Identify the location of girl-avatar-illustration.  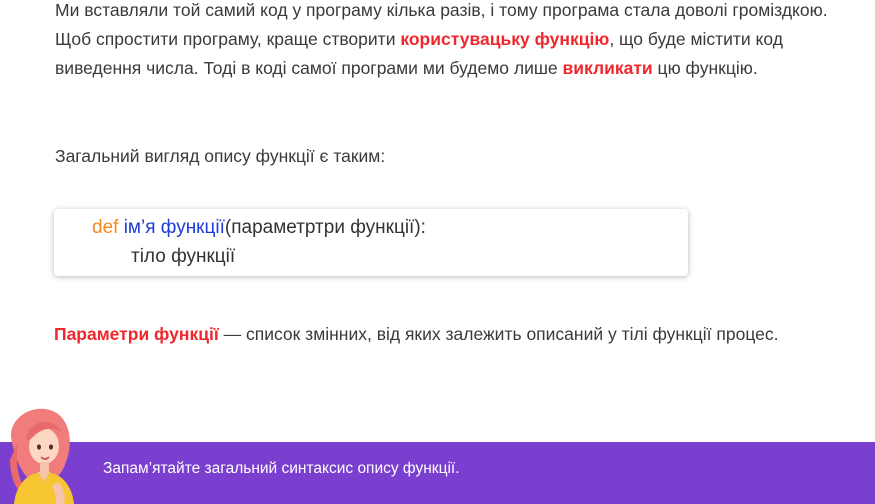
(42, 456).